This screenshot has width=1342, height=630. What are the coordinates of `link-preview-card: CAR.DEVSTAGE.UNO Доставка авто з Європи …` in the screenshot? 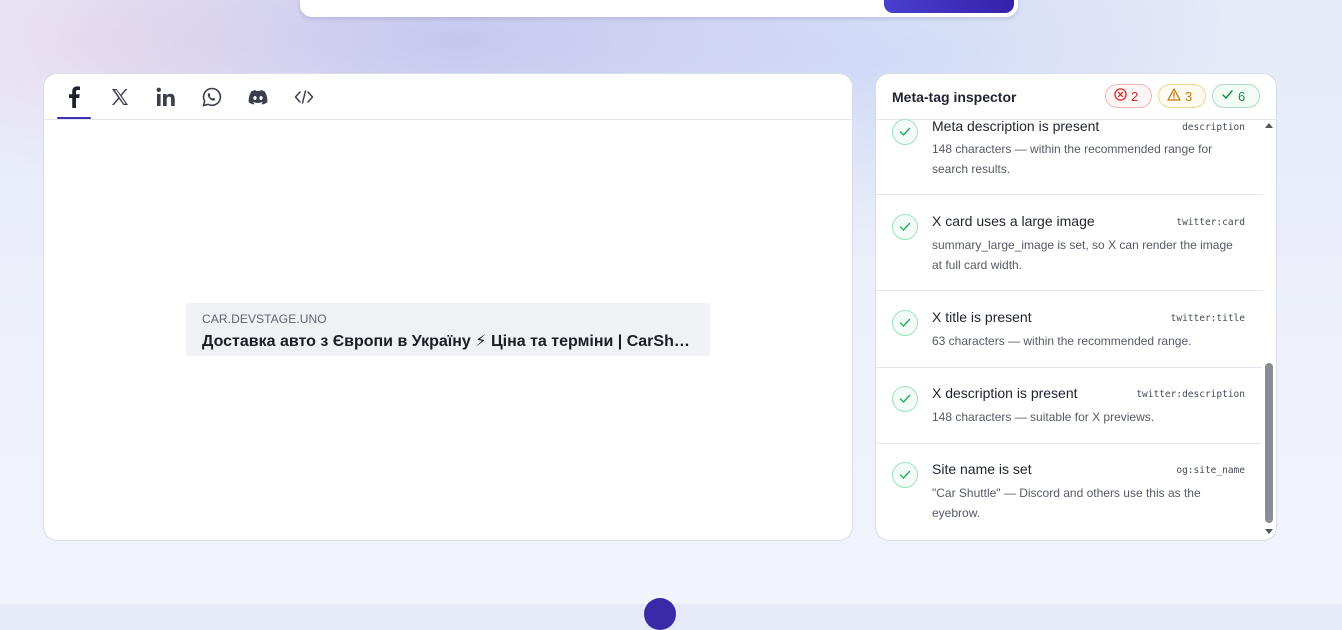 It's located at (448, 329).